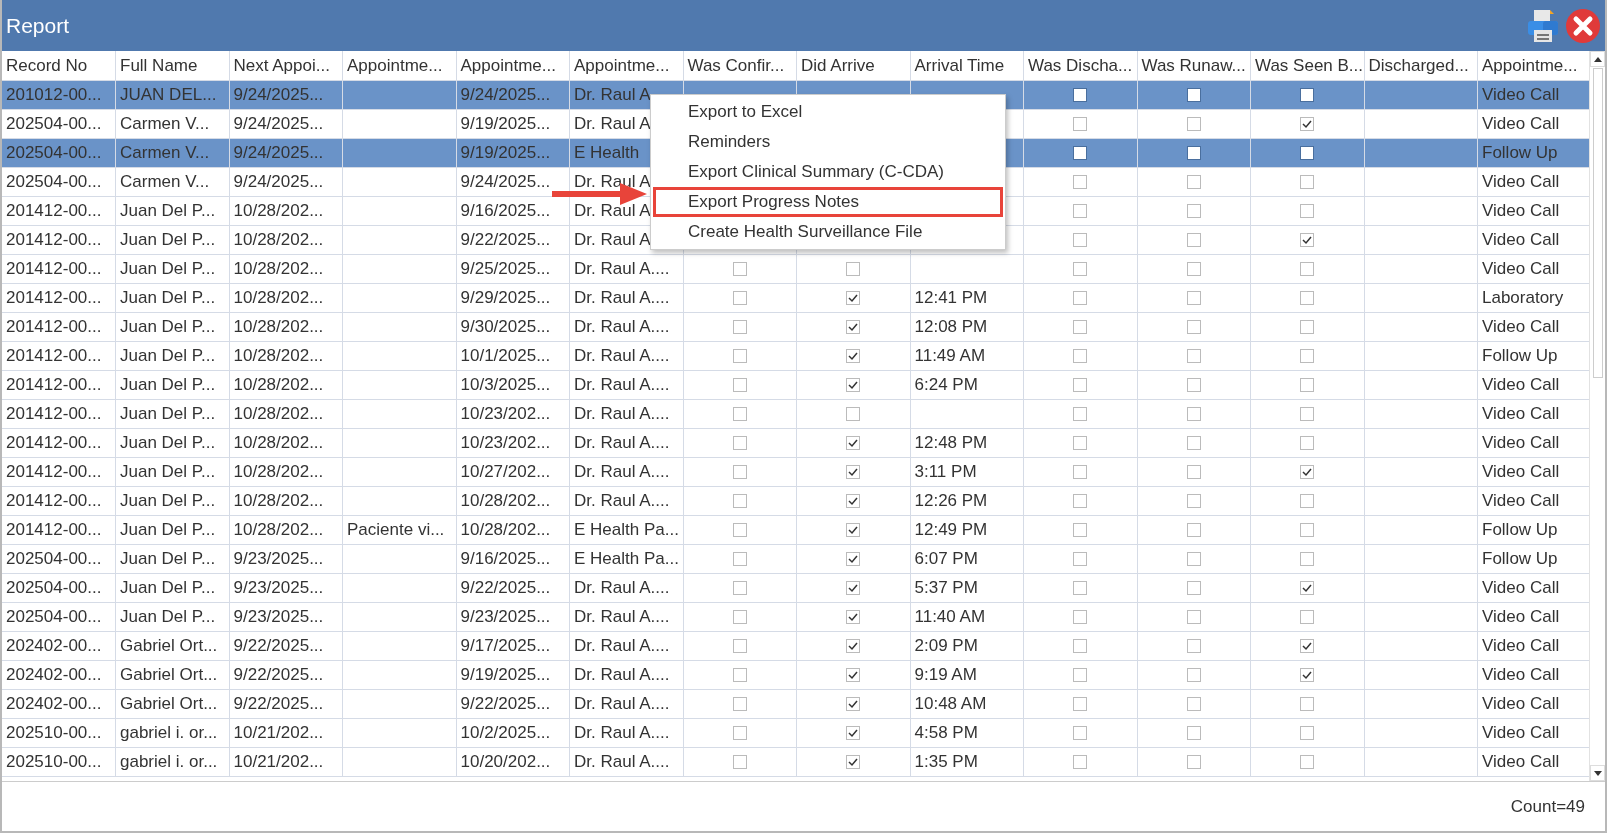 The height and width of the screenshot is (833, 1607). I want to click on scrollbar, so click(1597, 416).